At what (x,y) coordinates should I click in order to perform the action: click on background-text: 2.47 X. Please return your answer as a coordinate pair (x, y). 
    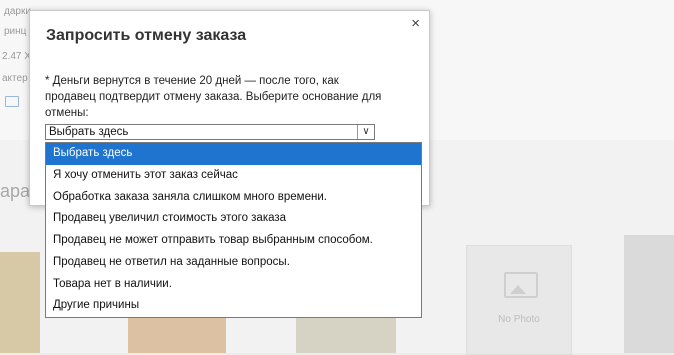
    Looking at the image, I should click on (16, 56).